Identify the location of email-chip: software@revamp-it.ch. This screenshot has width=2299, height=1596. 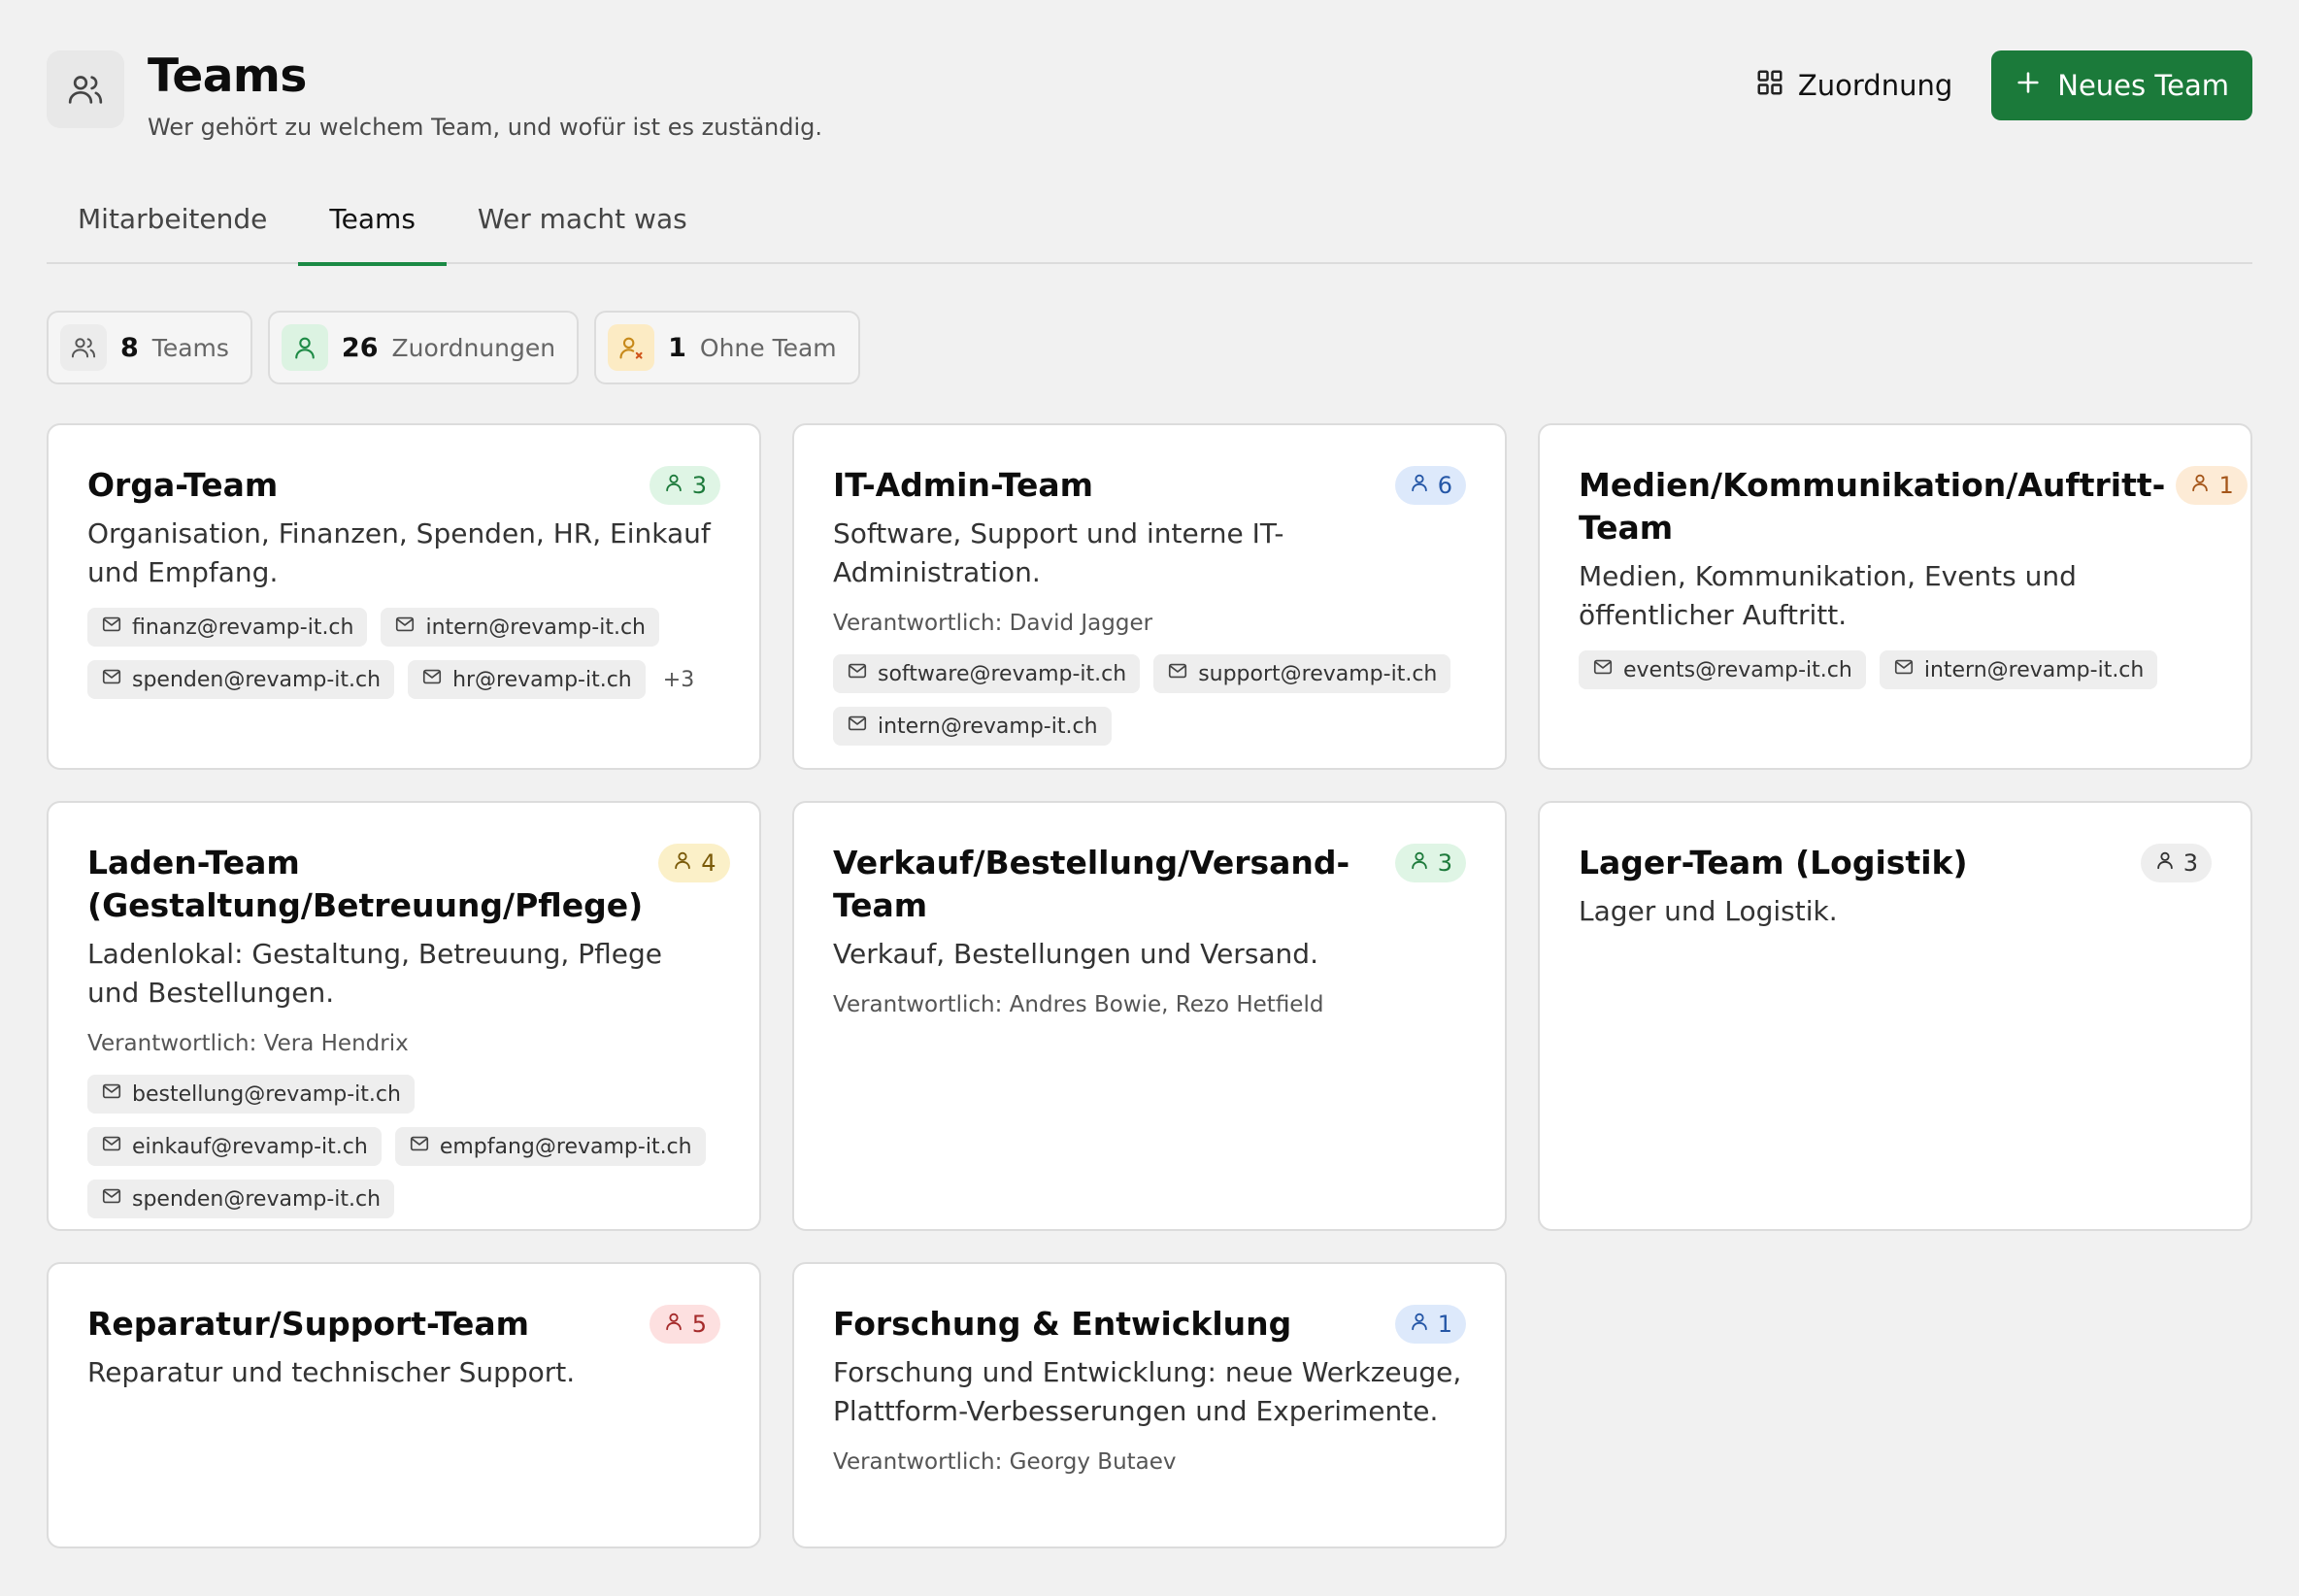
(987, 673).